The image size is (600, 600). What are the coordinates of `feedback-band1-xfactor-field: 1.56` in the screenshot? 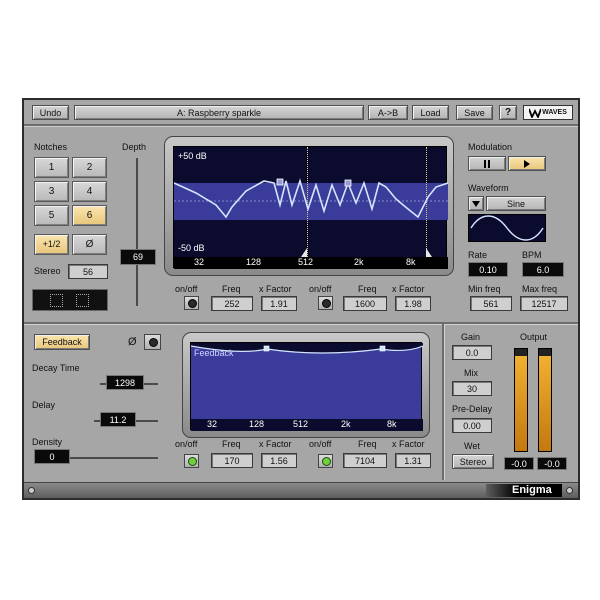 It's located at (279, 460).